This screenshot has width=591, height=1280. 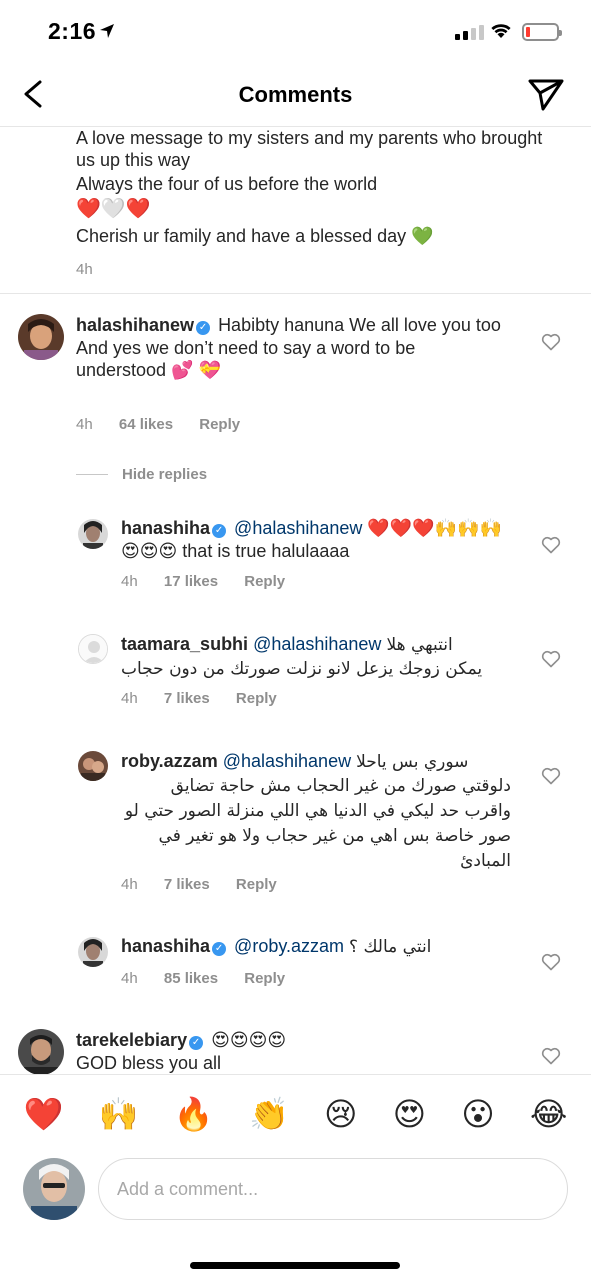 What do you see at coordinates (333, 1189) in the screenshot?
I see `add-comment-input` at bounding box center [333, 1189].